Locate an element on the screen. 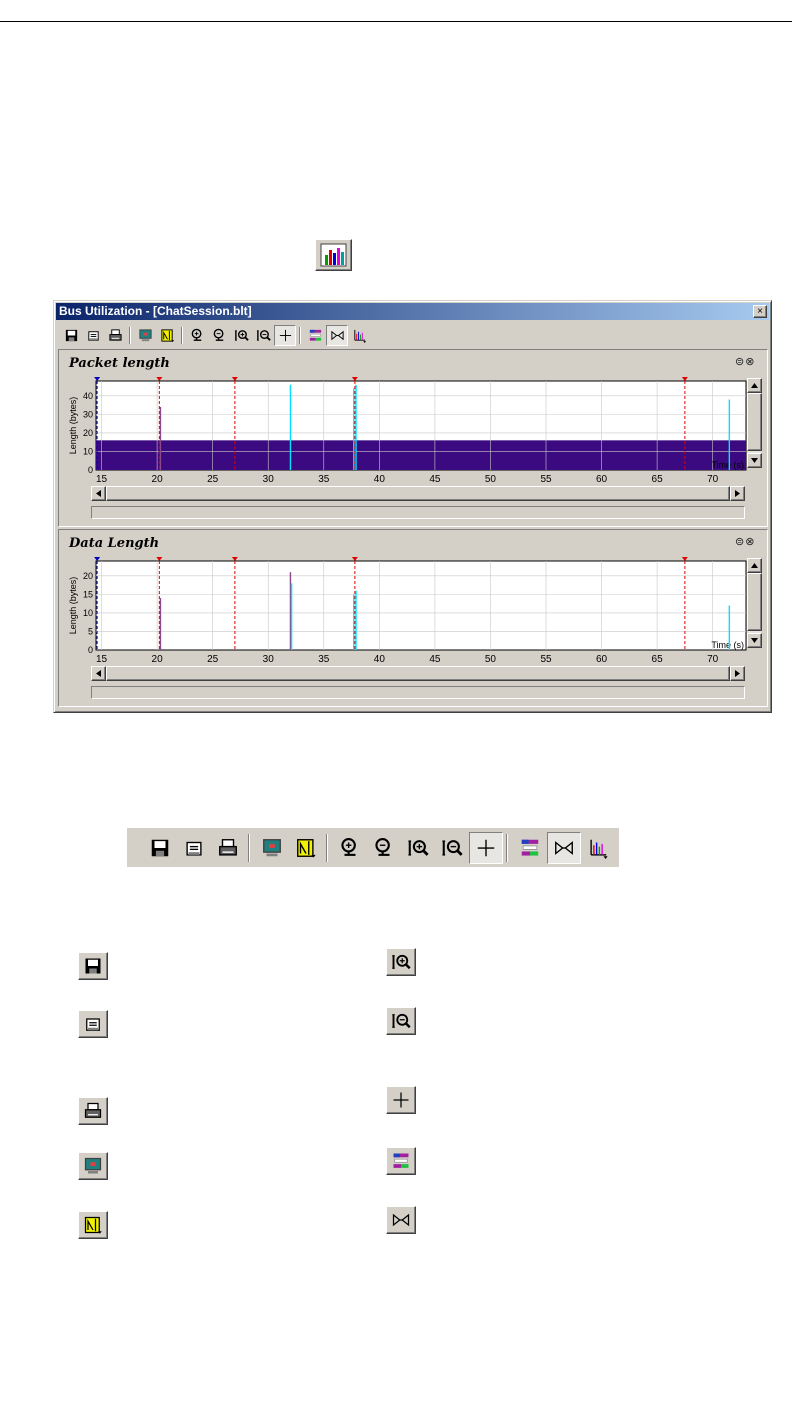  x-tick-label: 35 is located at coordinates (324, 659).